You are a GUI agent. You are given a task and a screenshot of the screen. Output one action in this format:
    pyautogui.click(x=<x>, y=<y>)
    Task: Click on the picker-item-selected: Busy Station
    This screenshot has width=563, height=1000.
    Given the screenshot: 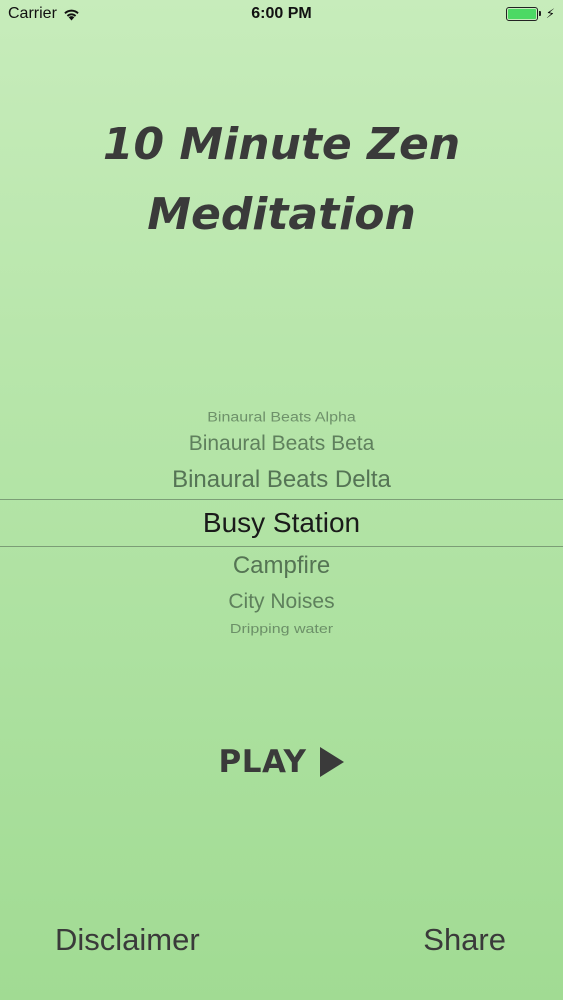 What is the action you would take?
    pyautogui.click(x=281, y=523)
    